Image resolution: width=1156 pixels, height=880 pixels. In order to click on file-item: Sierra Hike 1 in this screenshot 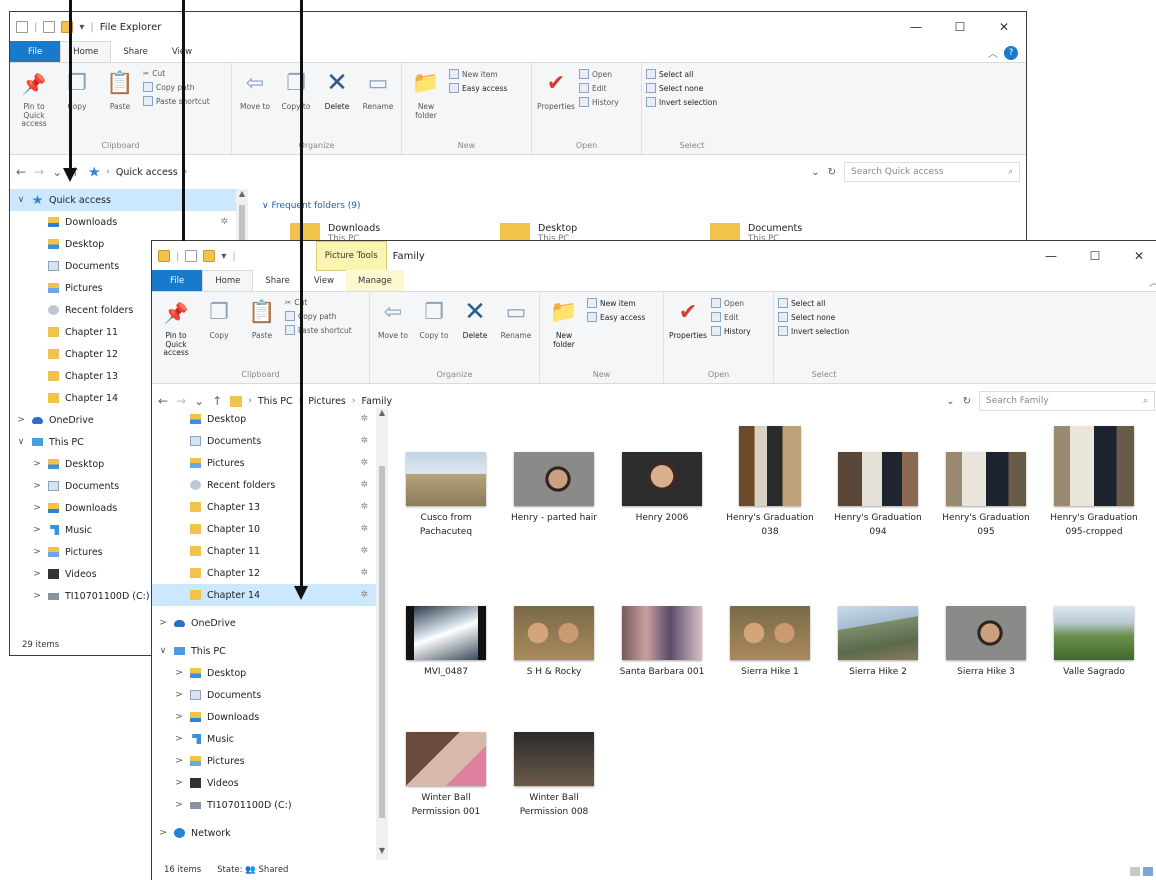, I will do `click(770, 643)`.